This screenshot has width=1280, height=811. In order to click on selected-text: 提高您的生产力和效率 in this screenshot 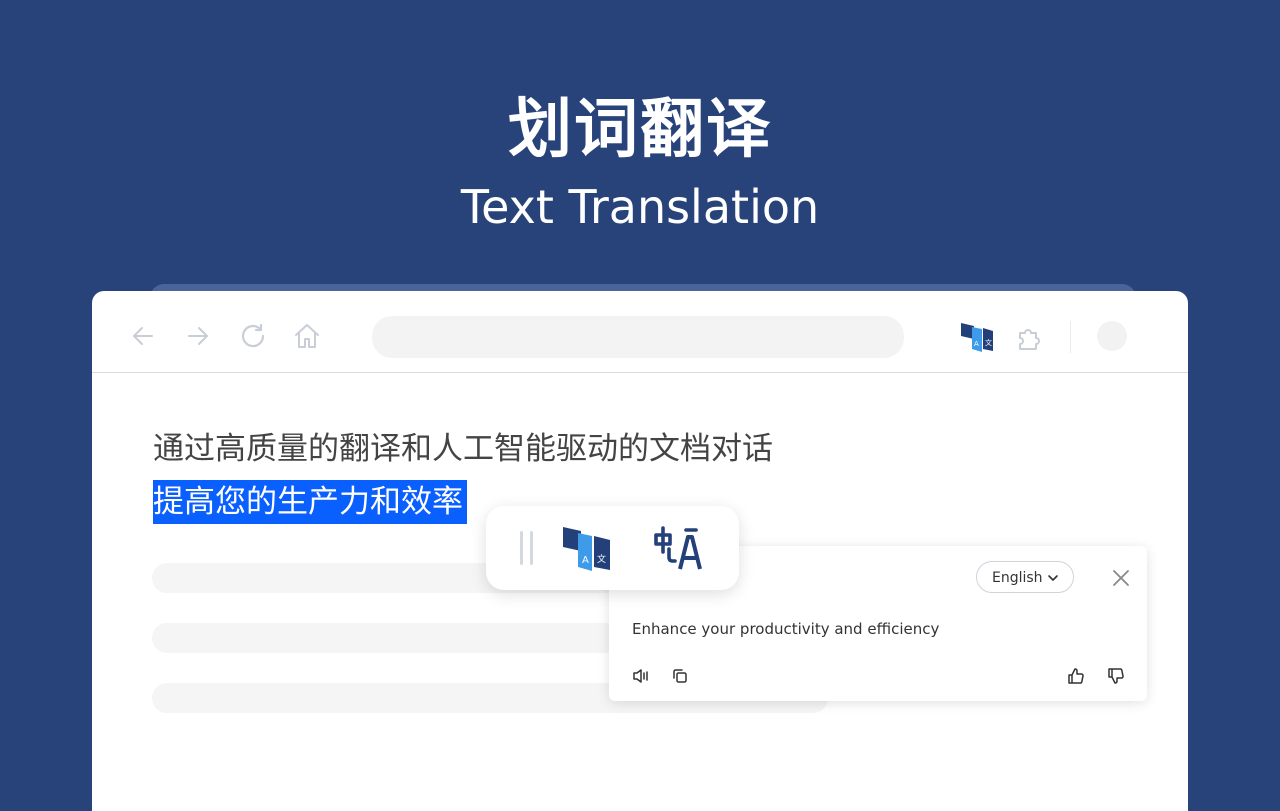, I will do `click(310, 502)`.